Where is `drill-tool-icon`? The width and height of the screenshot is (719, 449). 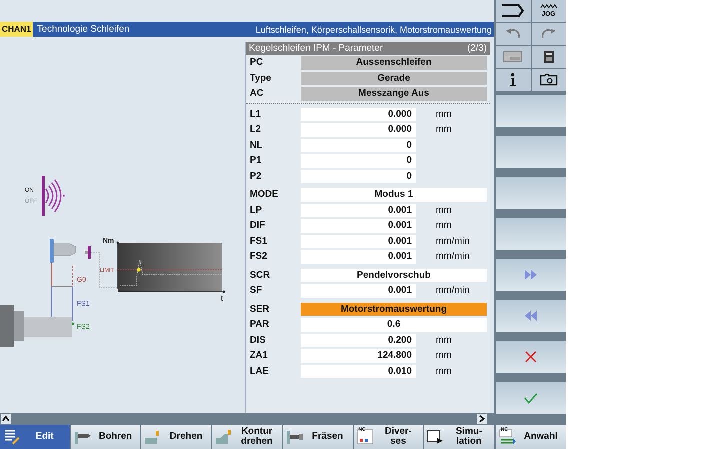 drill-tool-icon is located at coordinates (83, 437).